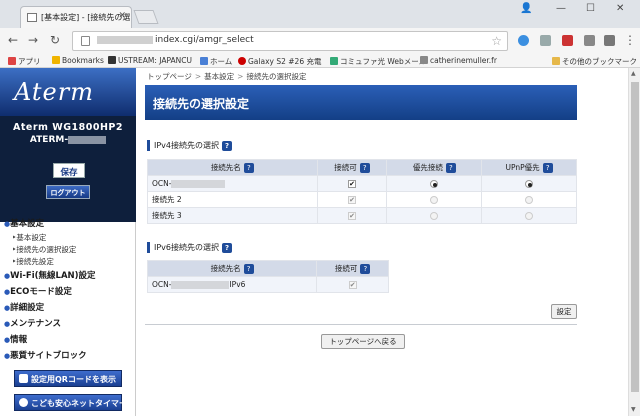 The height and width of the screenshot is (416, 640). Describe the element at coordinates (589, 40) in the screenshot. I see `cast-icon` at that location.